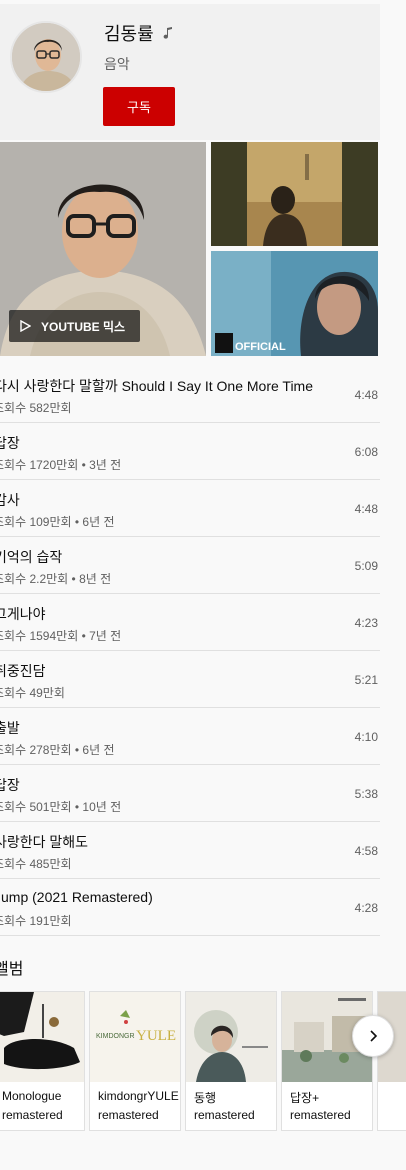 The image size is (406, 1170). Describe the element at coordinates (366, 908) in the screenshot. I see `track-duration: 4:28` at that location.